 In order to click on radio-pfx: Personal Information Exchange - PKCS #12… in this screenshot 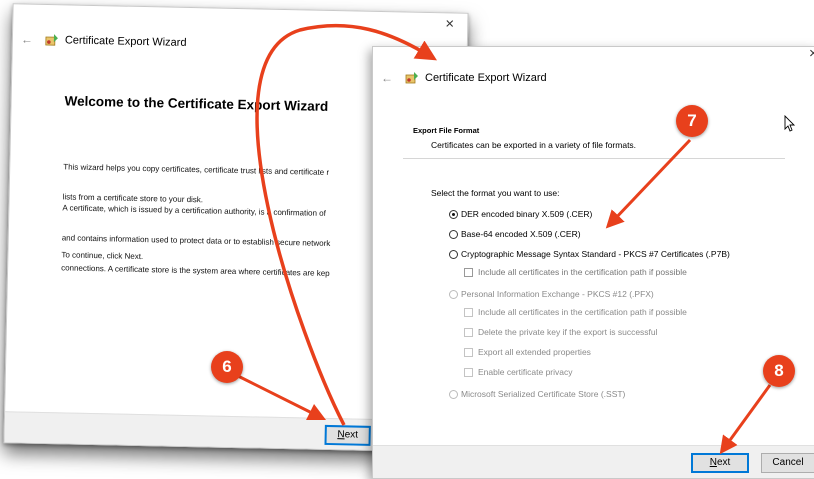, I will do `click(551, 294)`.